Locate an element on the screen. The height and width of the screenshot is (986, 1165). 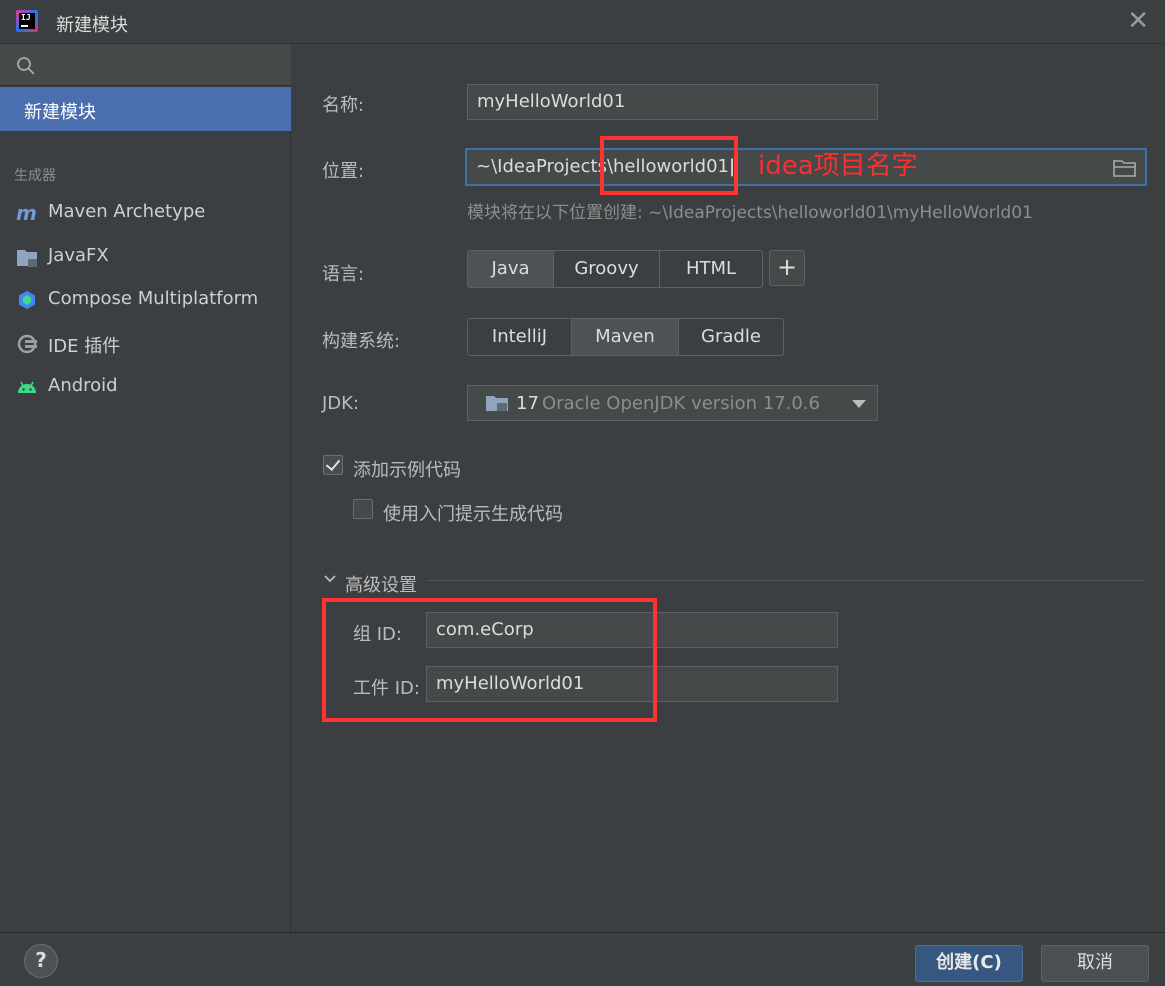
name-field: myHelloWorld01 is located at coordinates (672, 102).